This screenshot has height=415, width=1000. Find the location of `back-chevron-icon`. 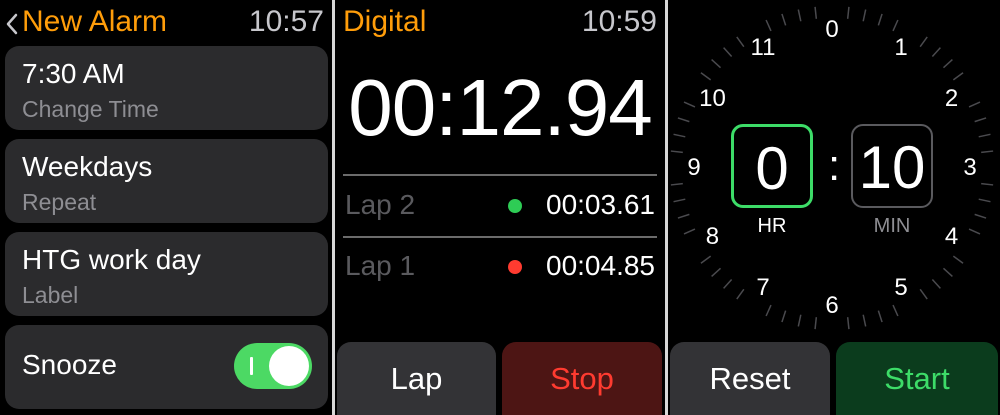

back-chevron-icon is located at coordinates (12, 24).